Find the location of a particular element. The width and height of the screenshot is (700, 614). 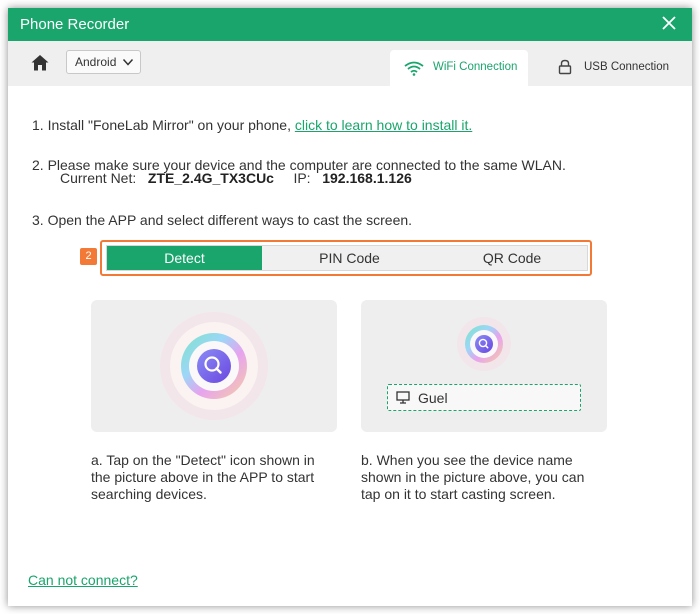

chevron-down-icon is located at coordinates (128, 62).